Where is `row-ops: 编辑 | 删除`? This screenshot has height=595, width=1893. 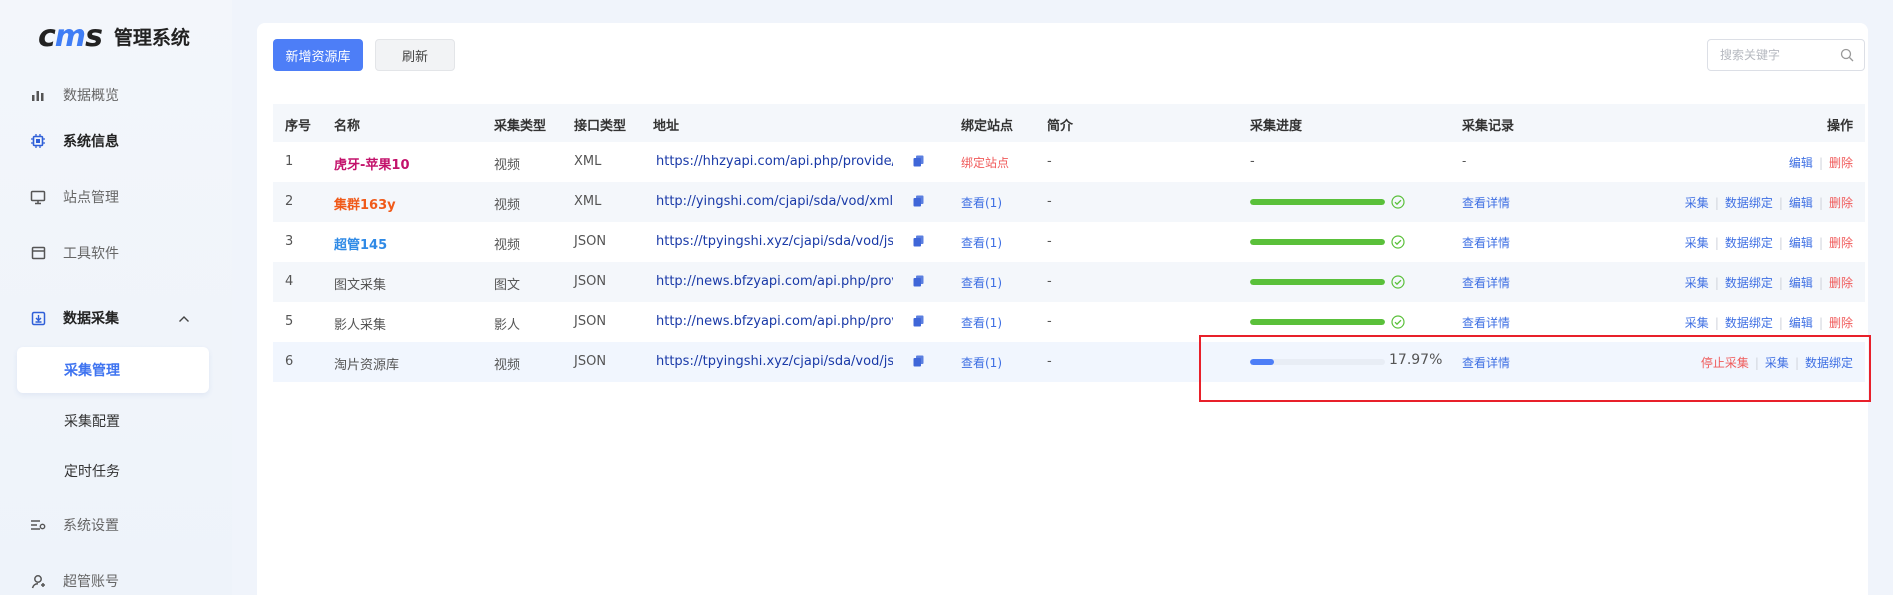 row-ops: 编辑 | 删除 is located at coordinates (1821, 162).